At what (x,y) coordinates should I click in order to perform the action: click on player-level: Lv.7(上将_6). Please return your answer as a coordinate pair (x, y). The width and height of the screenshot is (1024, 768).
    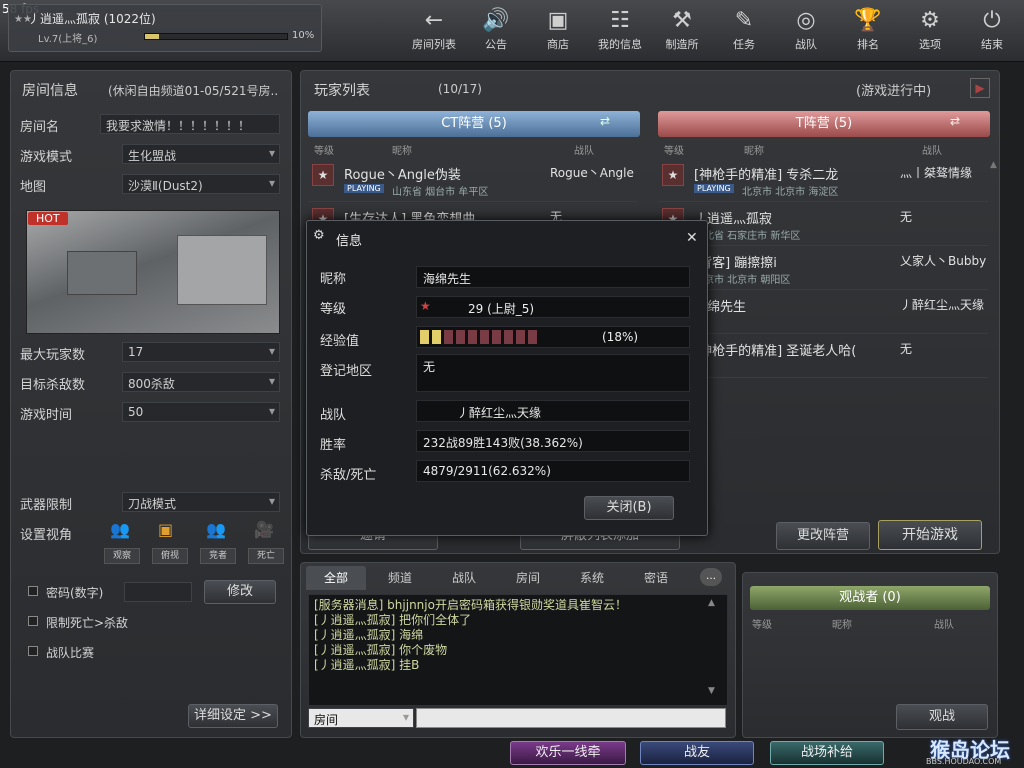
    Looking at the image, I should click on (68, 39).